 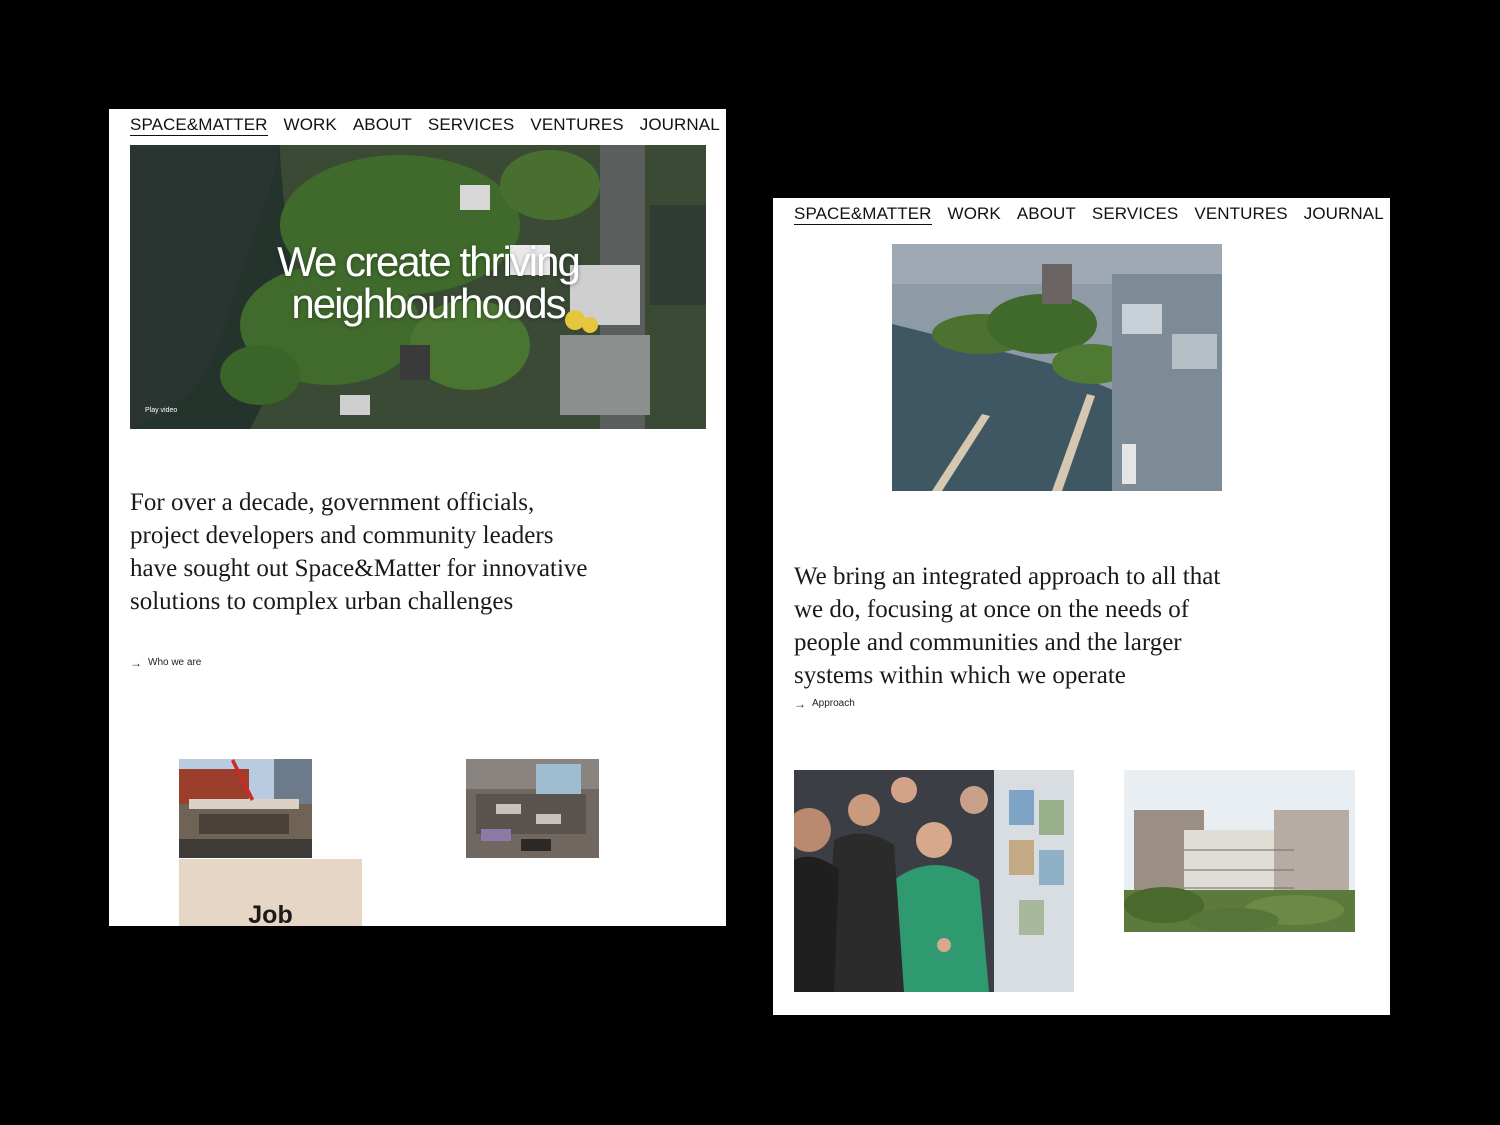 What do you see at coordinates (532, 808) in the screenshot?
I see `office-thumbnail` at bounding box center [532, 808].